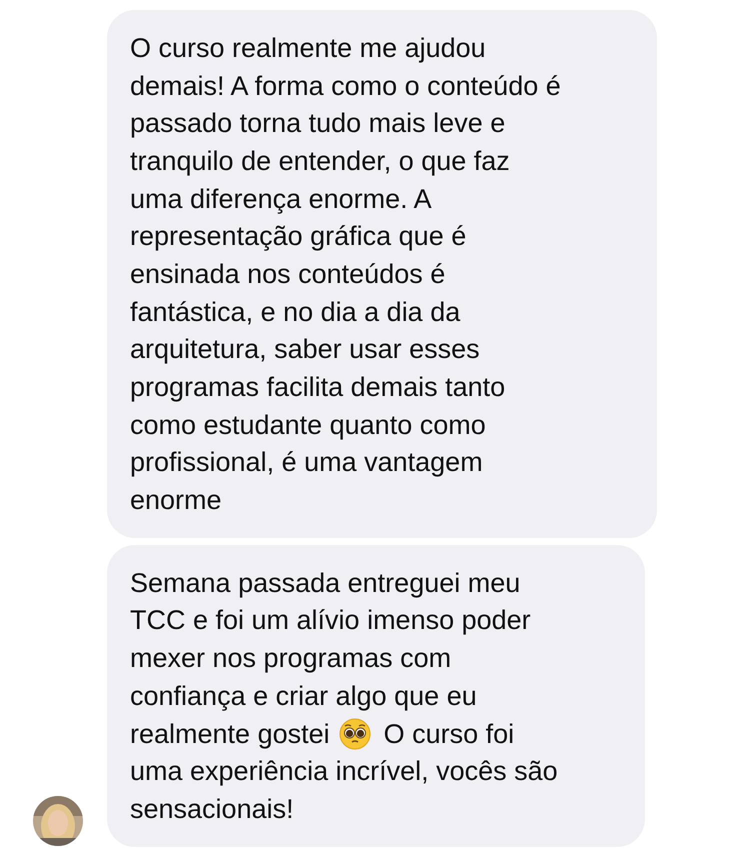 This screenshot has width=739, height=857. Describe the element at coordinates (344, 771) in the screenshot. I see `message-text: uma experiência incrível, vocês são` at that location.